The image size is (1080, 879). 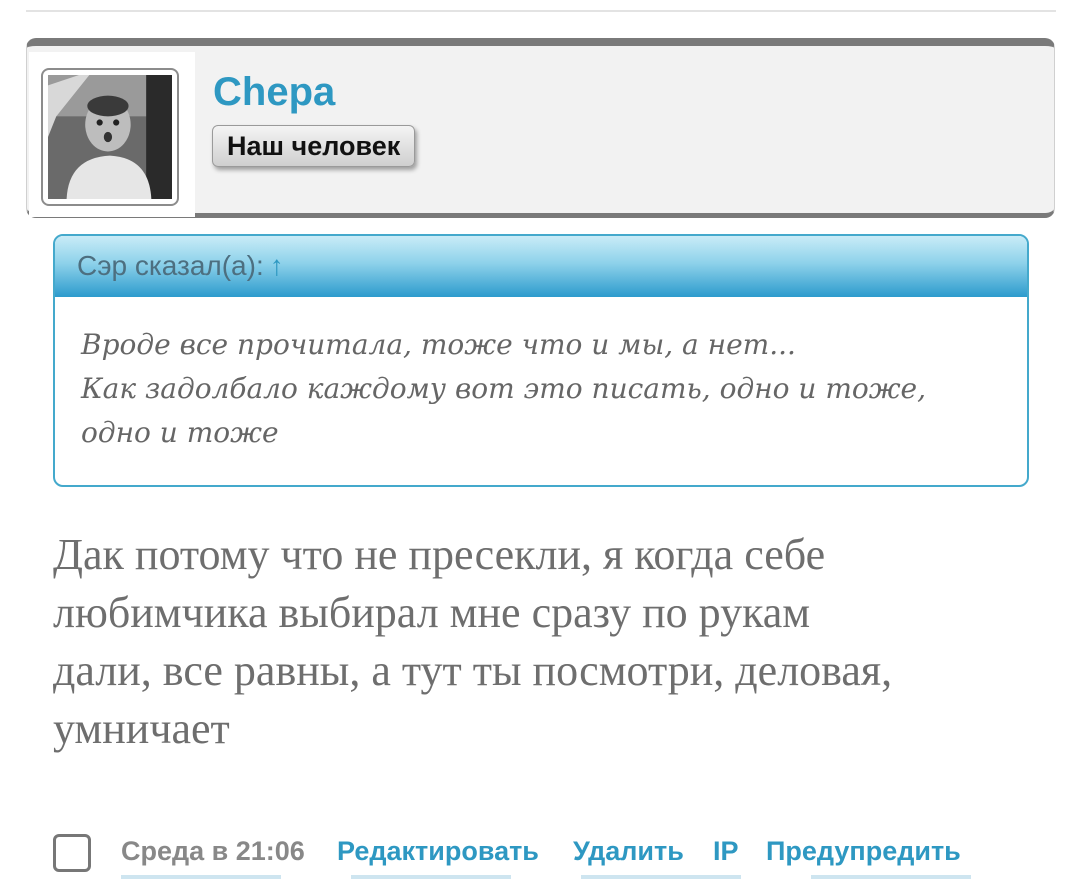 What do you see at coordinates (180, 432) in the screenshot?
I see `quote-line: одно и тоже` at bounding box center [180, 432].